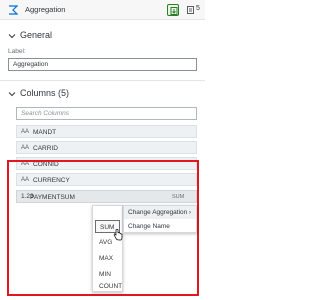 The height and width of the screenshot is (300, 320). What do you see at coordinates (45, 132) in the screenshot?
I see `column-name: MANDT` at bounding box center [45, 132].